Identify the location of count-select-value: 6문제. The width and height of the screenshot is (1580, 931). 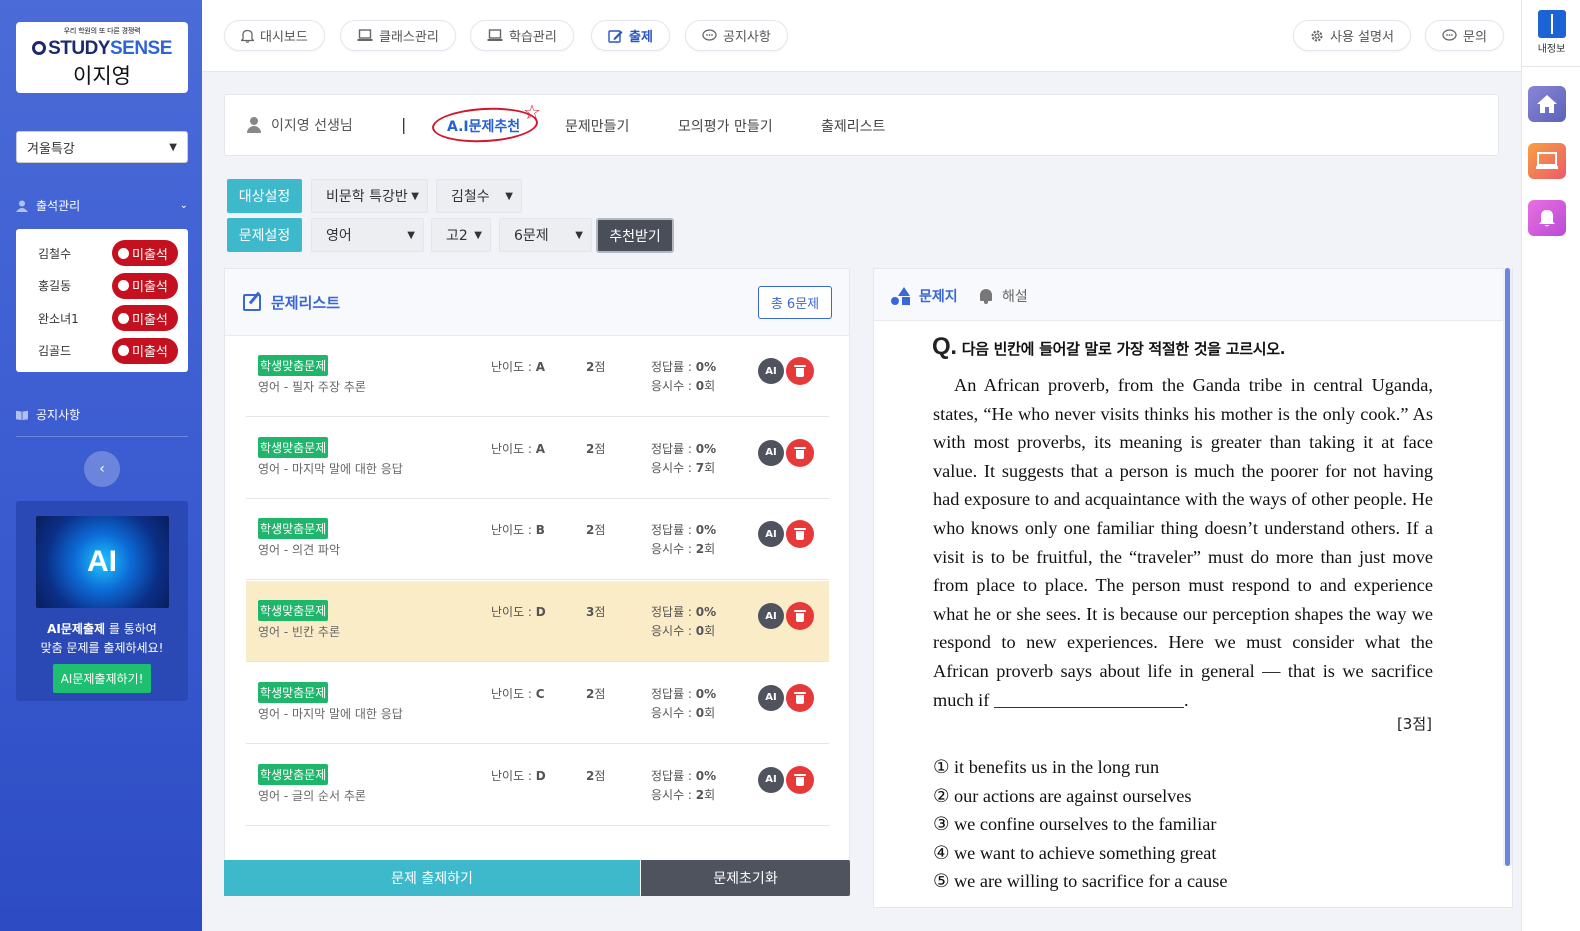
(531, 236).